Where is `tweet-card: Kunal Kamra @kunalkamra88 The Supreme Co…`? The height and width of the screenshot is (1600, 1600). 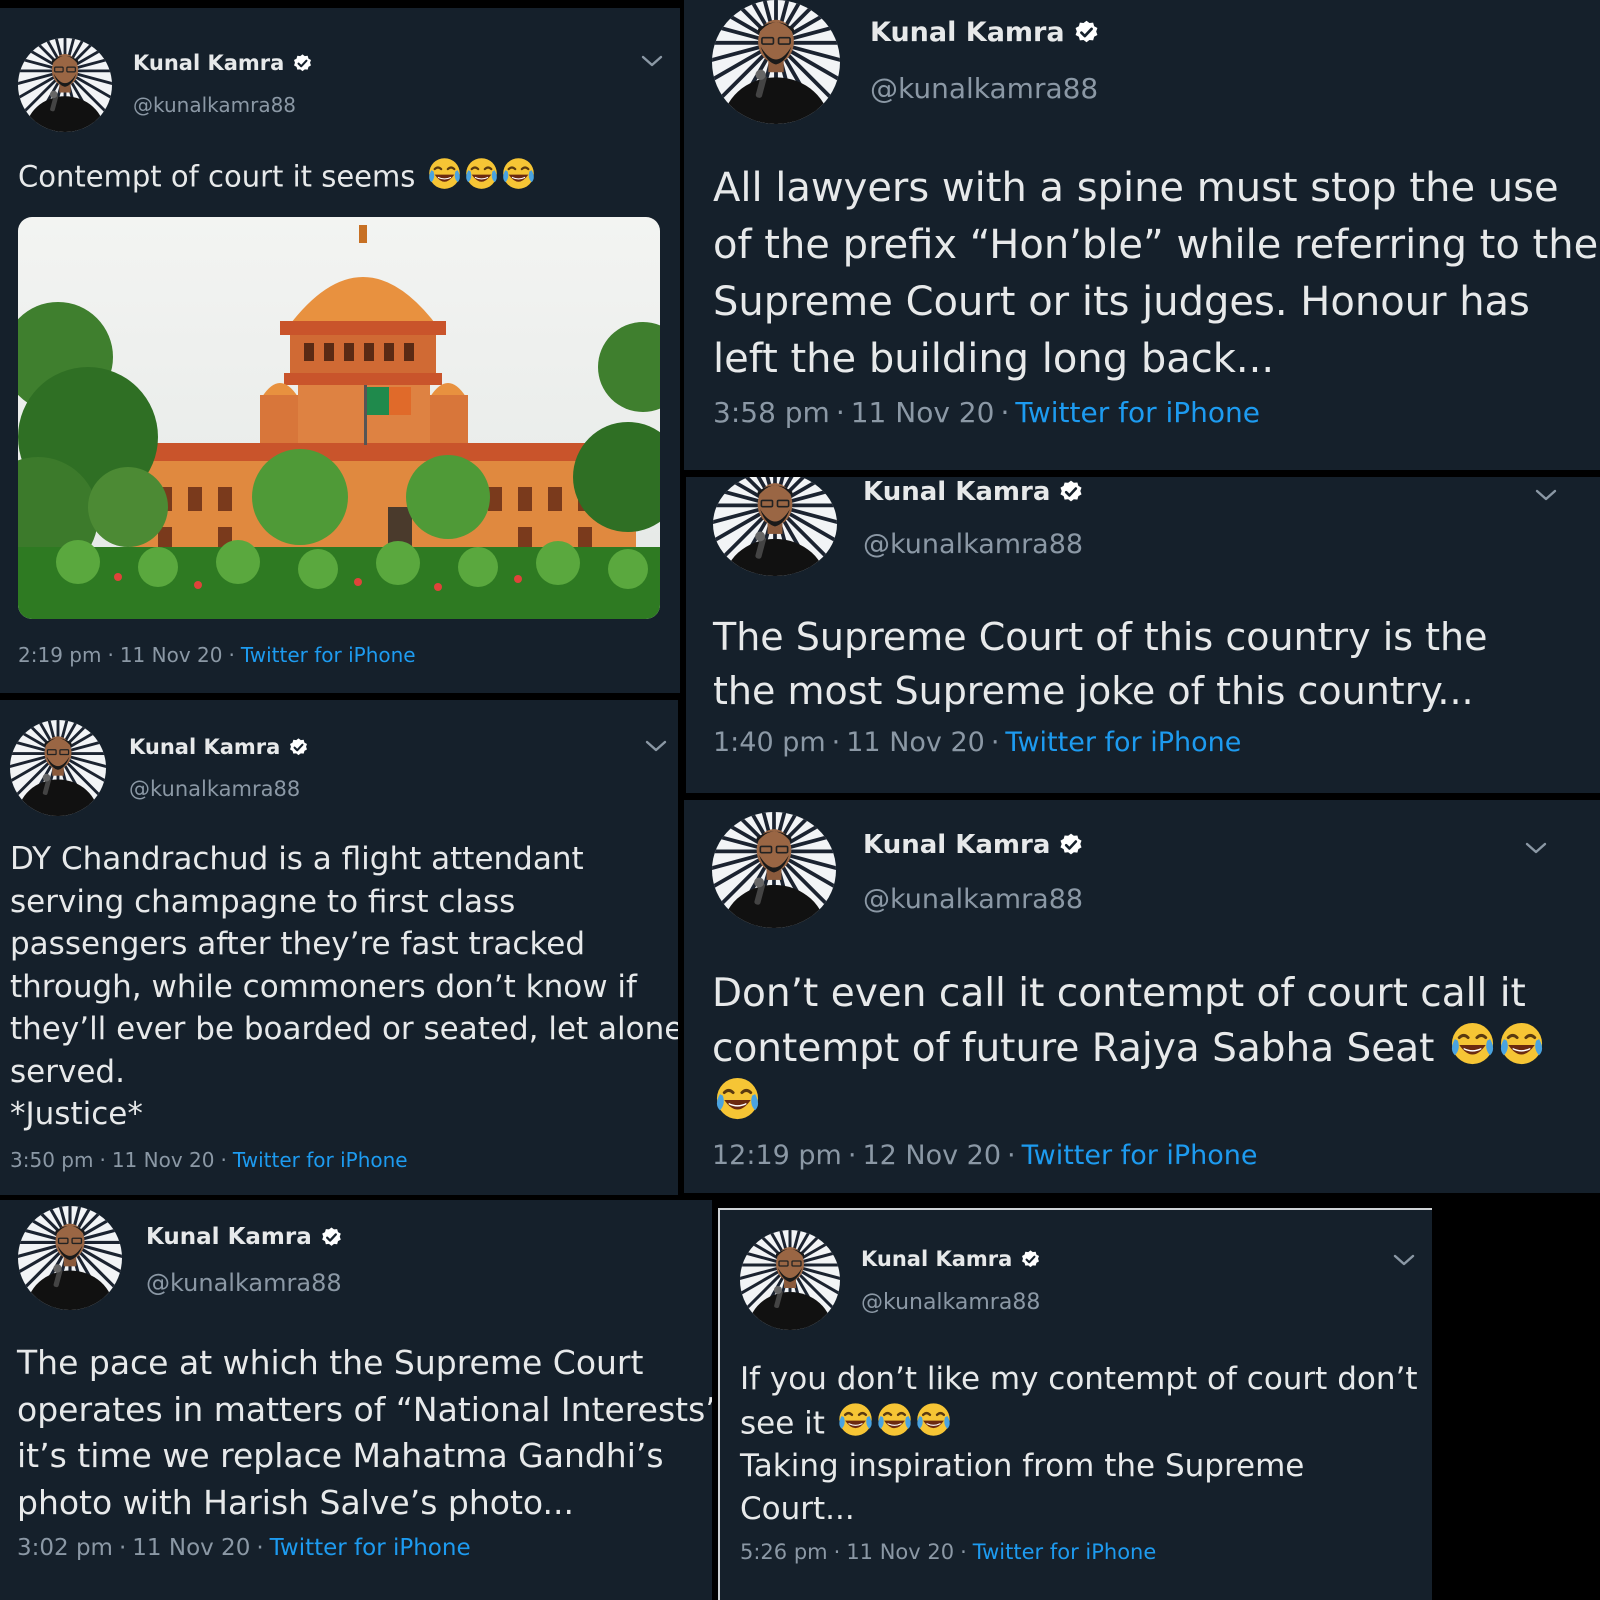 tweet-card: Kunal Kamra @kunalkamra88 The Supreme Co… is located at coordinates (1143, 635).